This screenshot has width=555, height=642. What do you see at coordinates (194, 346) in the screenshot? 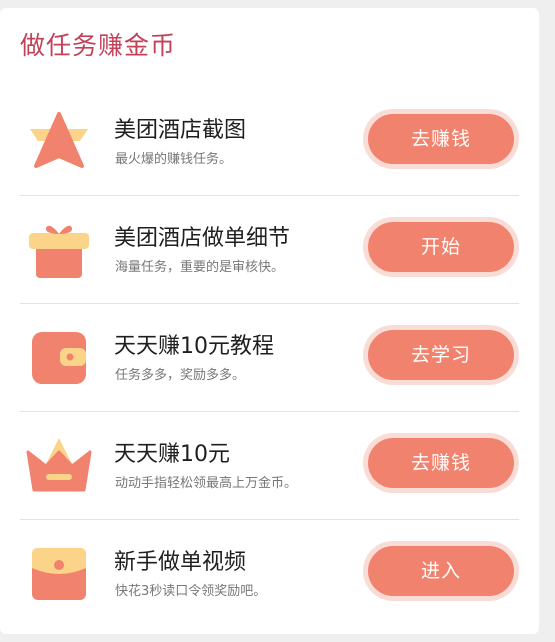
I see `task-title: 天天赚10元教程` at bounding box center [194, 346].